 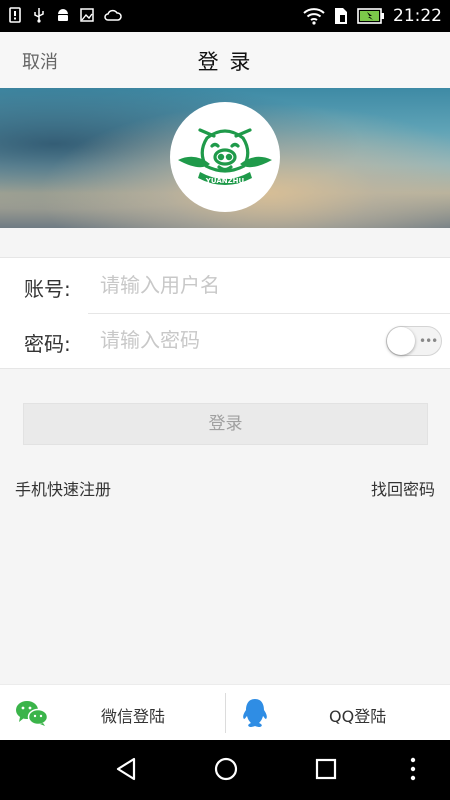 What do you see at coordinates (326, 769) in the screenshot?
I see `recents-icon` at bounding box center [326, 769].